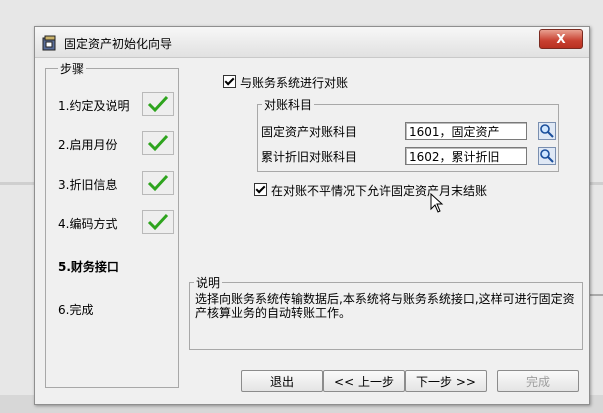 This screenshot has height=413, width=603. I want to click on asset-account-search-icon, so click(547, 131).